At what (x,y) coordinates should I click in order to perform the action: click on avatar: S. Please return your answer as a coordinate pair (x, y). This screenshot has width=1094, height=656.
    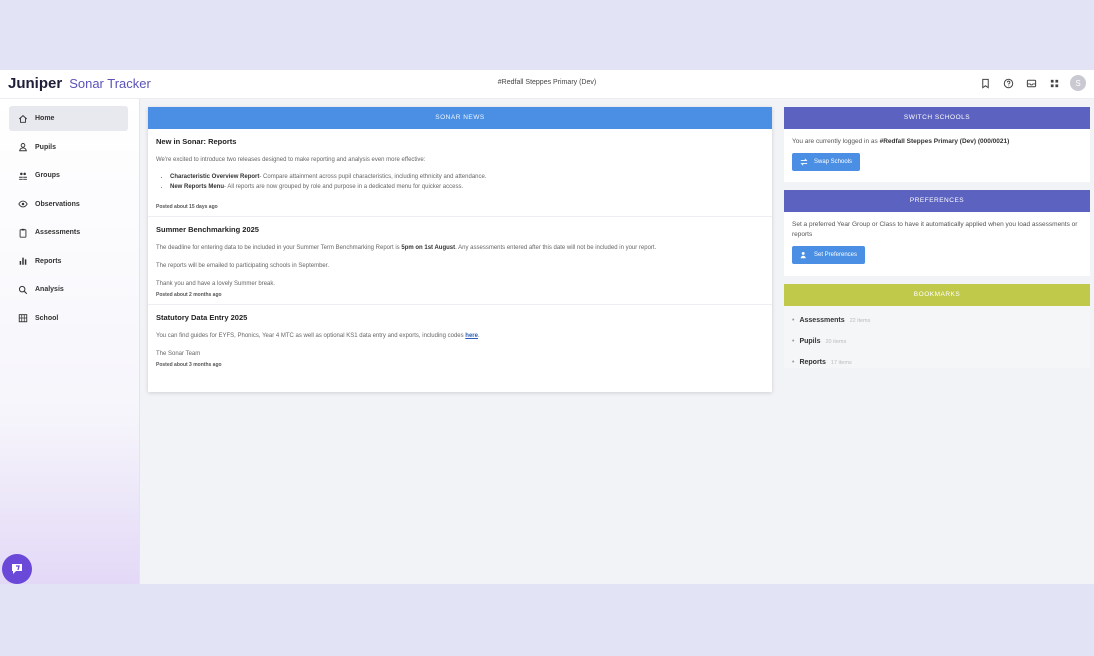
    Looking at the image, I should click on (1078, 83).